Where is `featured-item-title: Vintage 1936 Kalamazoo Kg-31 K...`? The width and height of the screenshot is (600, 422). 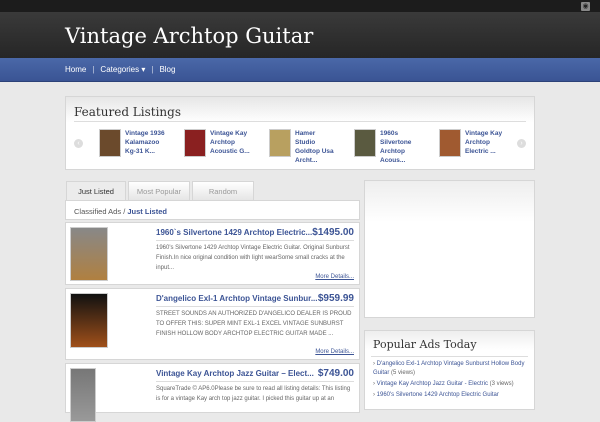 featured-item-title: Vintage 1936 Kalamazoo Kg-31 K... is located at coordinates (146, 143).